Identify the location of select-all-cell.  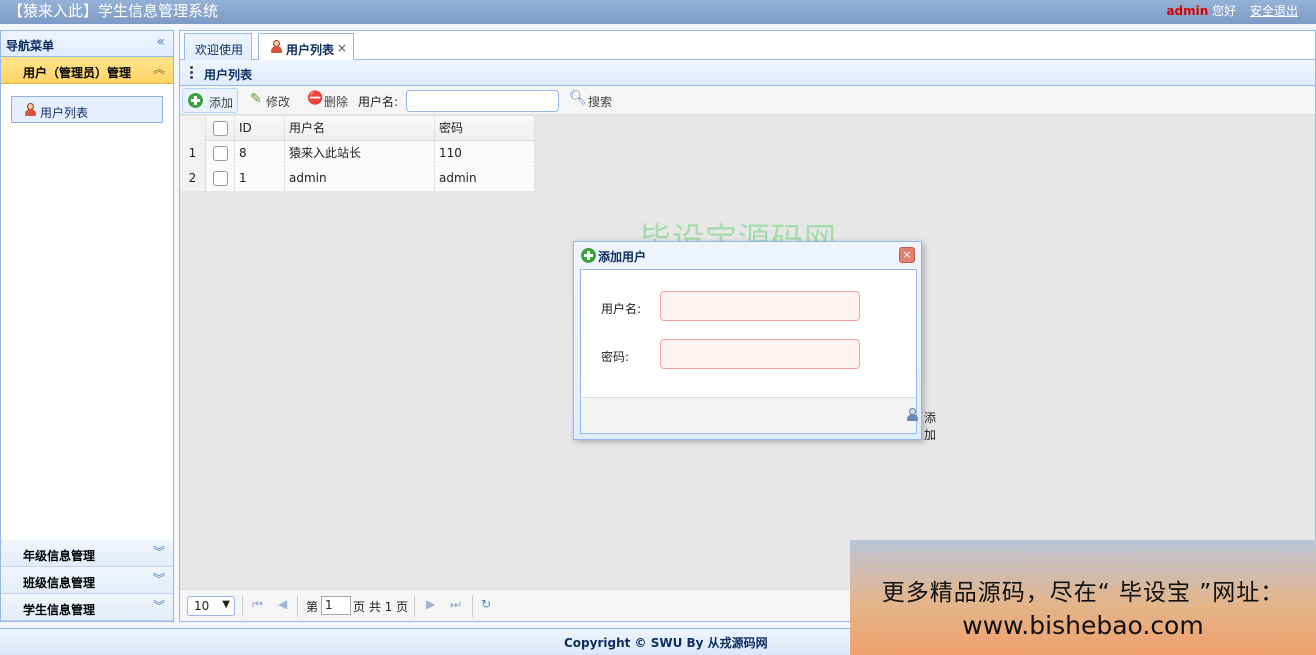
(220, 128).